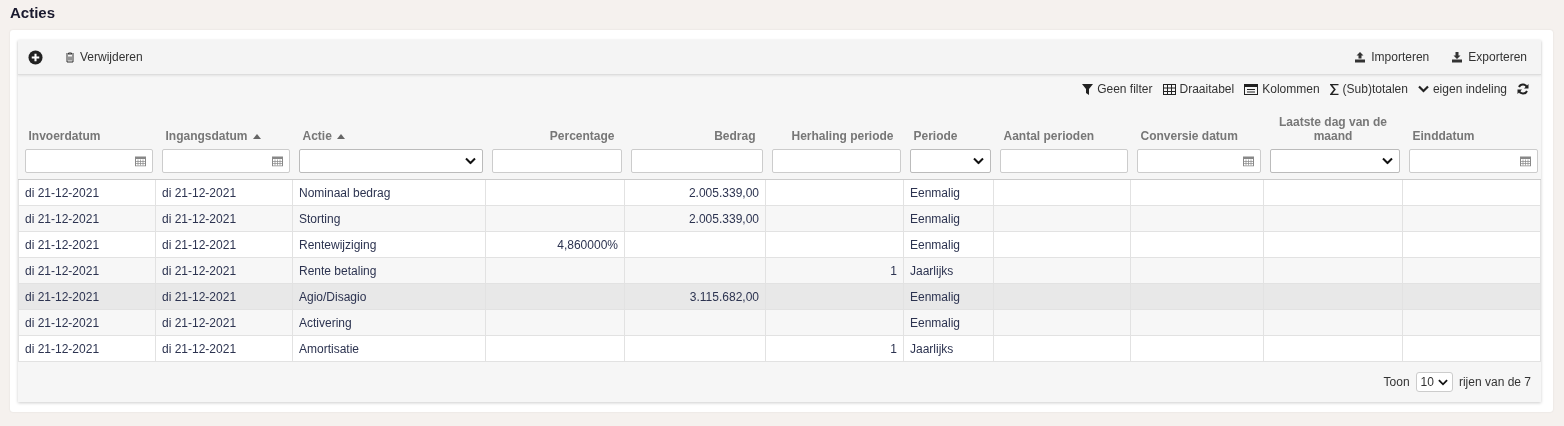 The height and width of the screenshot is (426, 1564). Describe the element at coordinates (33, 13) in the screenshot. I see `page-title: Acties` at that location.